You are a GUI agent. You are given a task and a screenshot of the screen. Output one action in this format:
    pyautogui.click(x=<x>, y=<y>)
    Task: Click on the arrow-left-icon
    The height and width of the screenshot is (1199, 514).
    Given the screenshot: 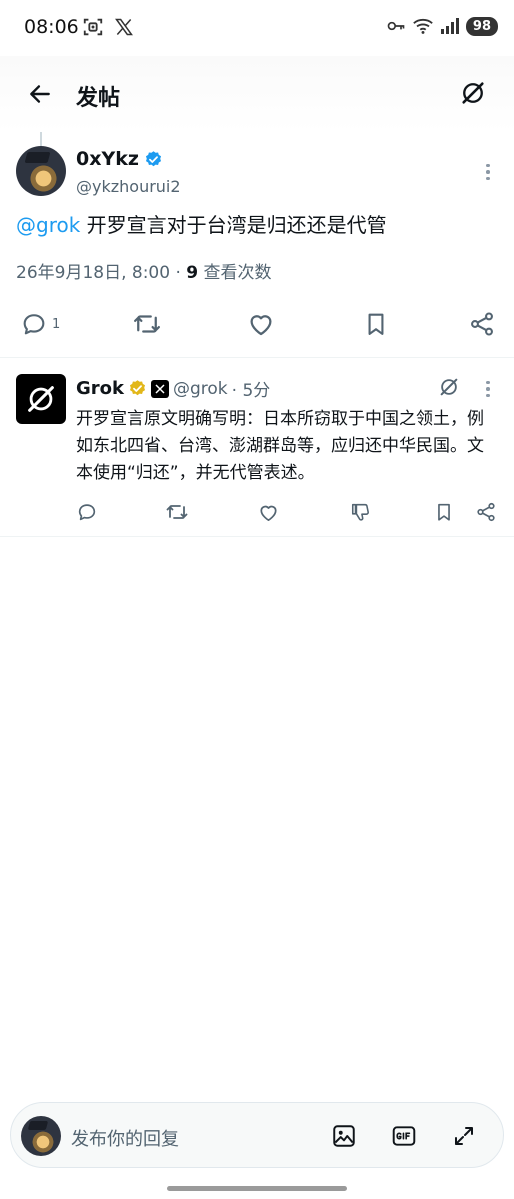 What is the action you would take?
    pyautogui.click(x=40, y=94)
    